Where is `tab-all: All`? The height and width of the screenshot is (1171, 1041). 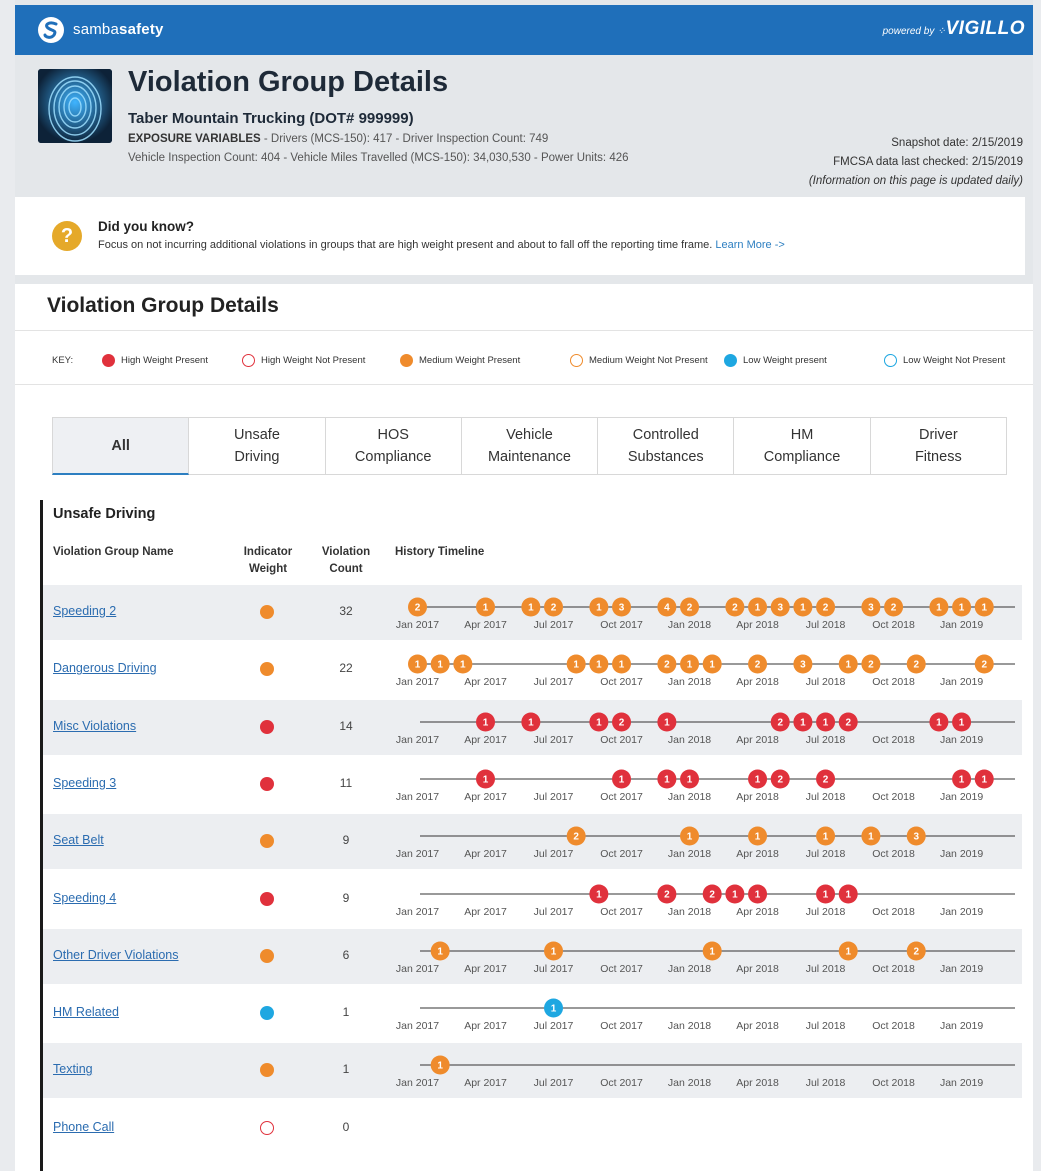
tab-all: All is located at coordinates (121, 446).